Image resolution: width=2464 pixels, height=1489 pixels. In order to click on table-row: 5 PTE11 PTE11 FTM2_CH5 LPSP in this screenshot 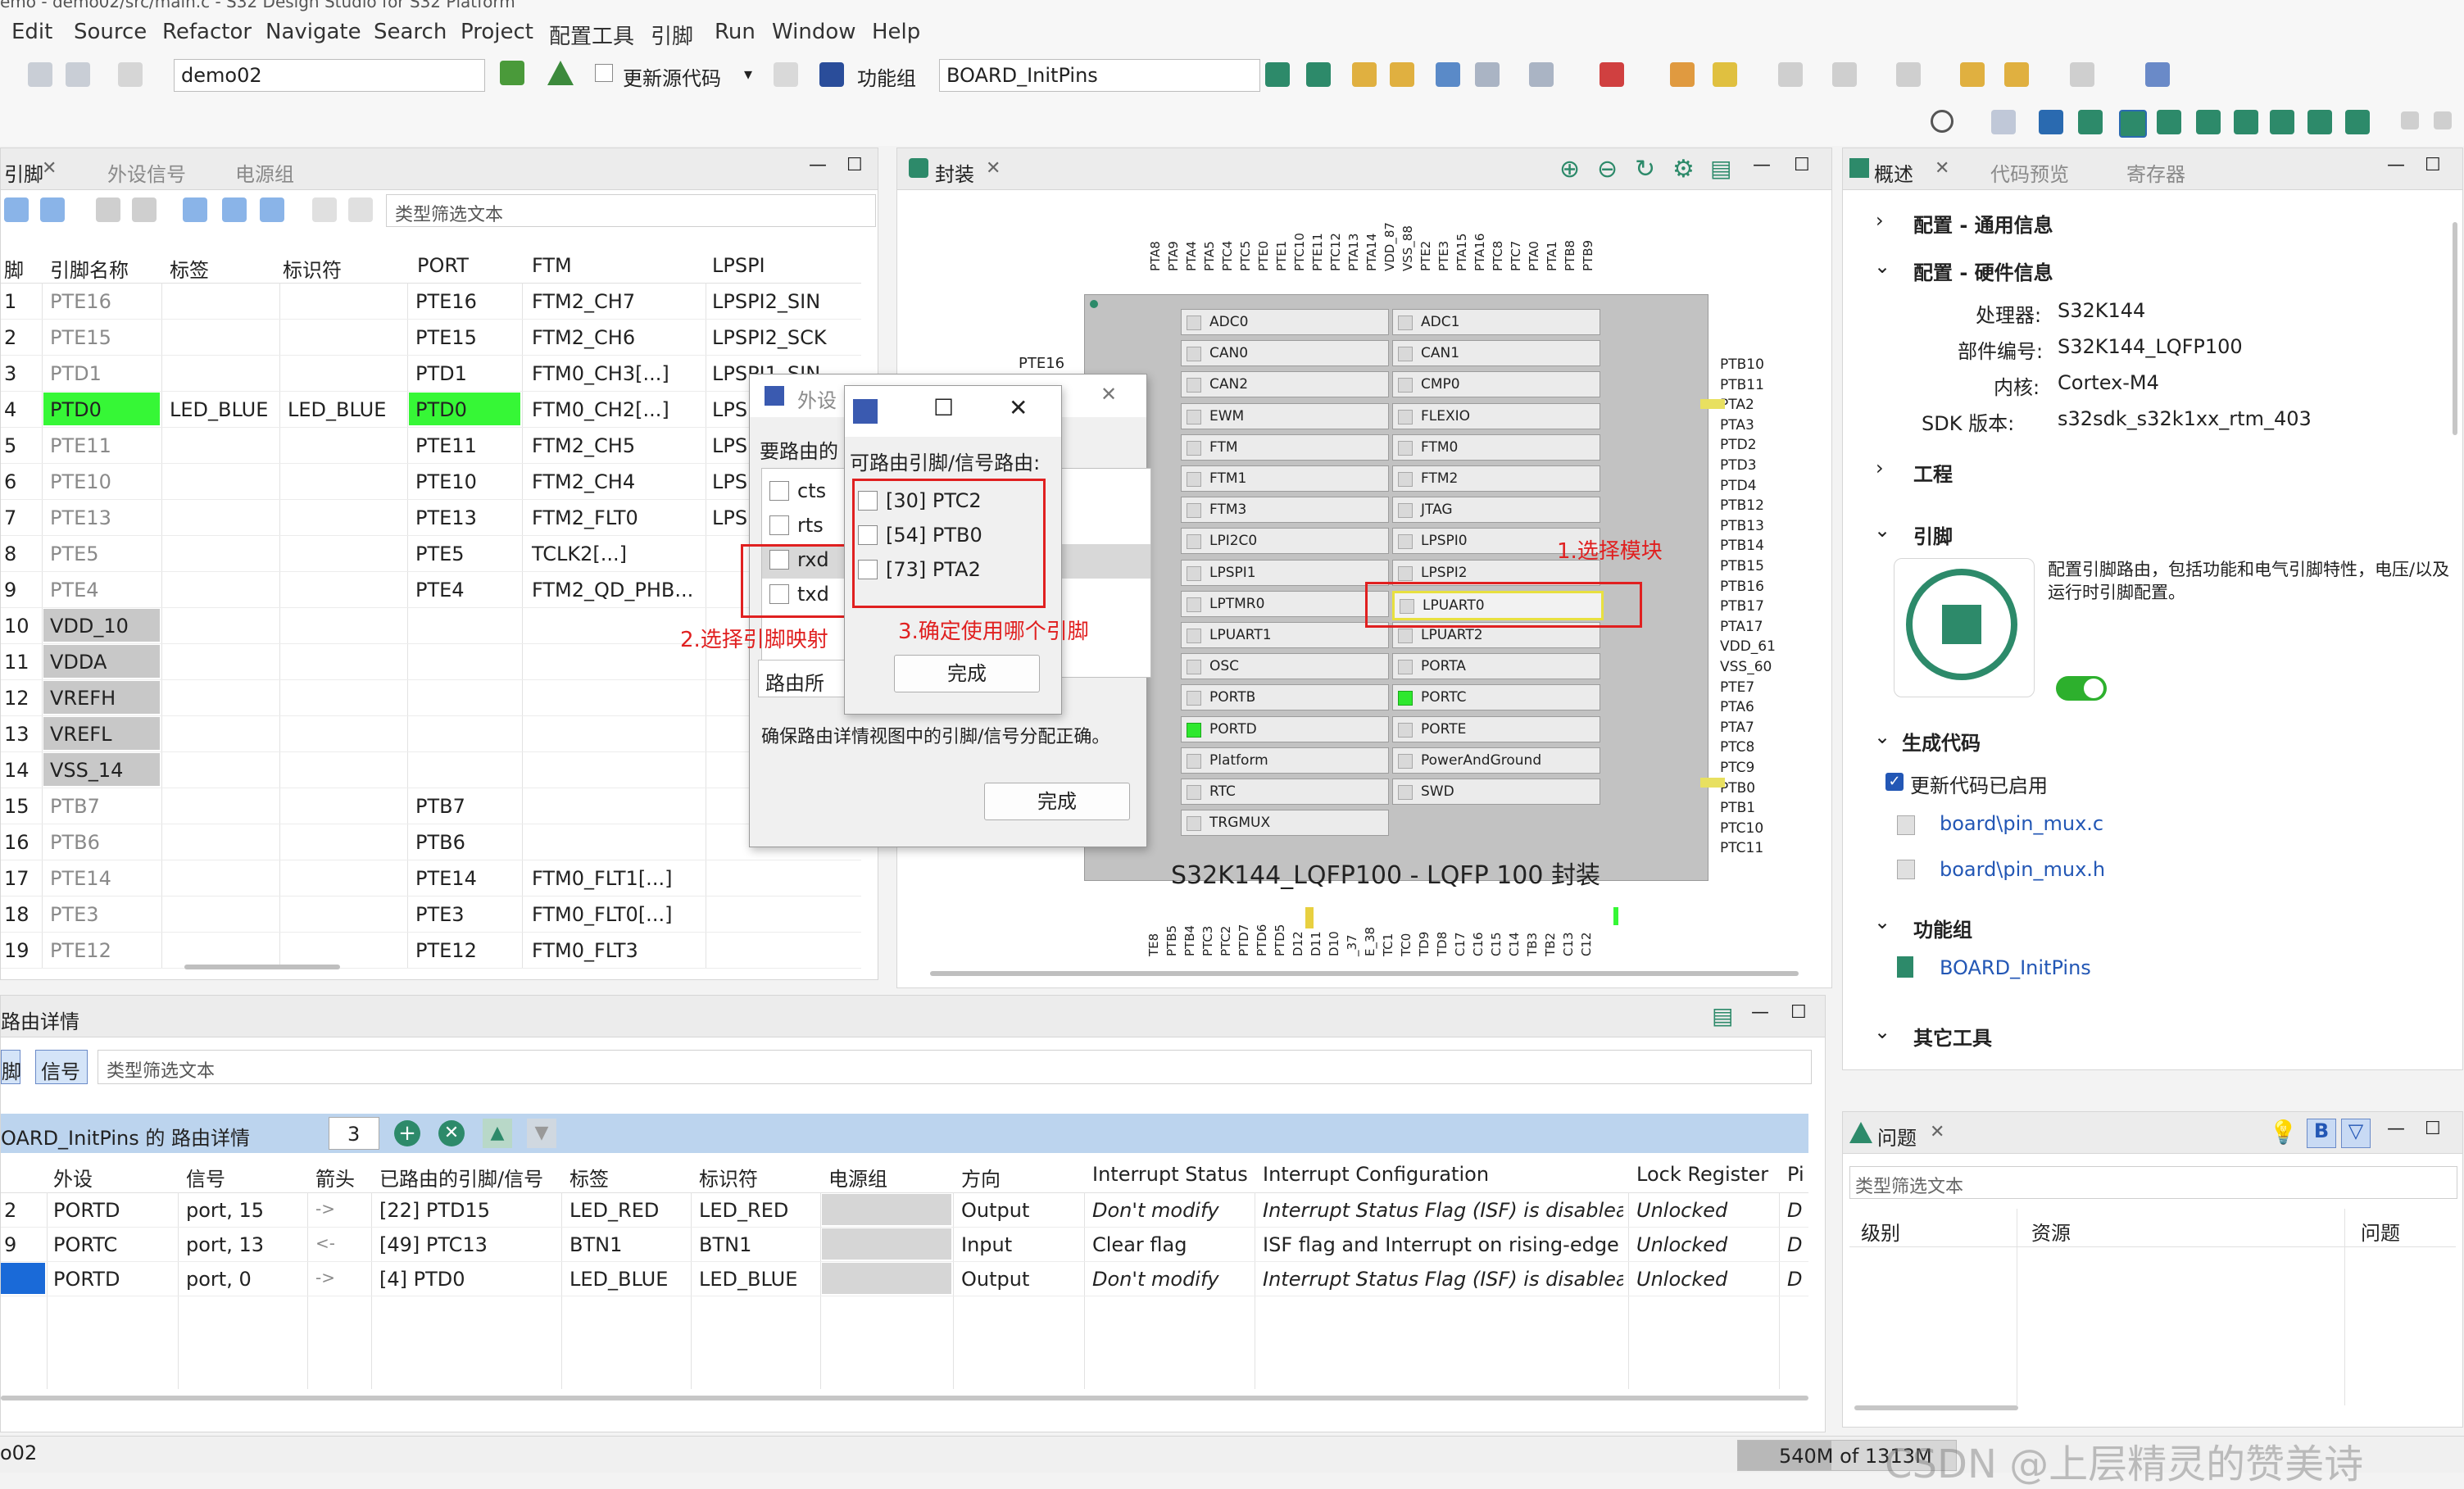, I will do `click(431, 445)`.